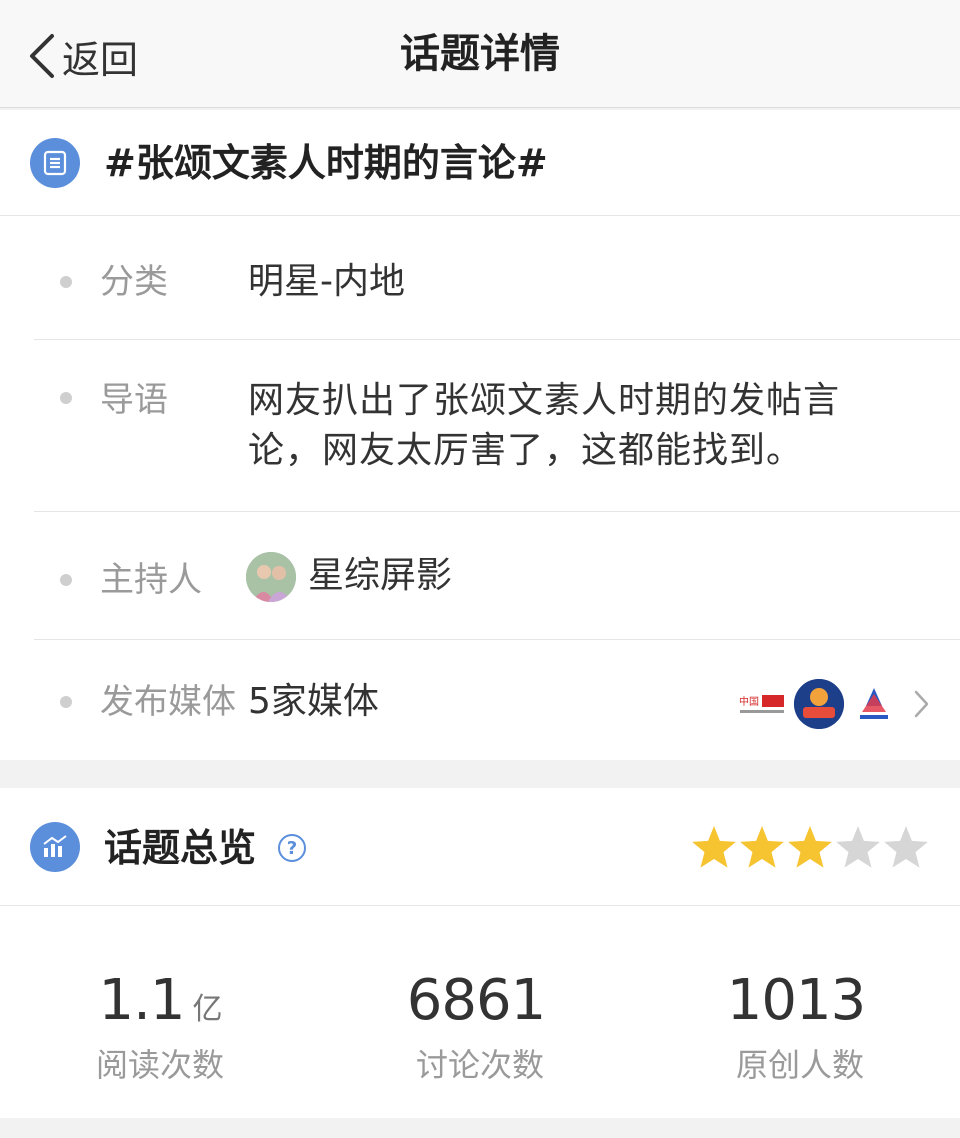  What do you see at coordinates (55, 847) in the screenshot?
I see `stats-icon` at bounding box center [55, 847].